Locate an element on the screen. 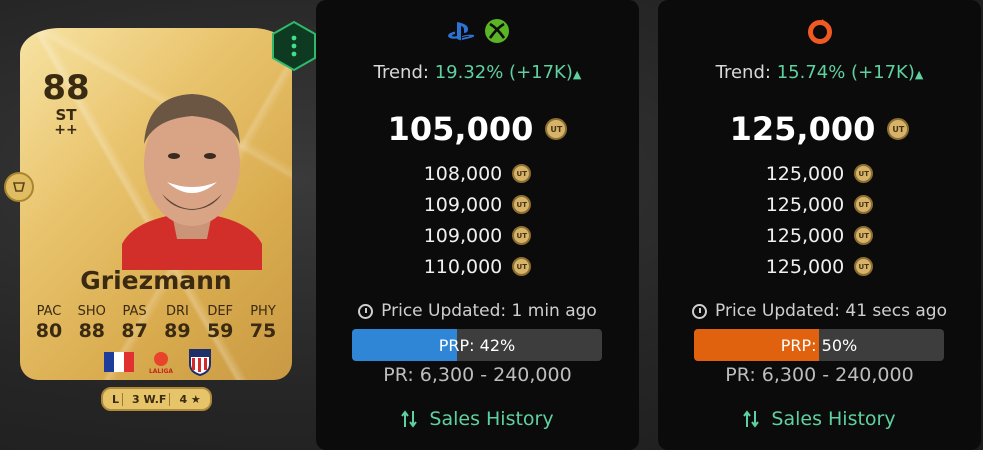 The height and width of the screenshot is (450, 983). prp-bar: PRP: 50% is located at coordinates (819, 345).